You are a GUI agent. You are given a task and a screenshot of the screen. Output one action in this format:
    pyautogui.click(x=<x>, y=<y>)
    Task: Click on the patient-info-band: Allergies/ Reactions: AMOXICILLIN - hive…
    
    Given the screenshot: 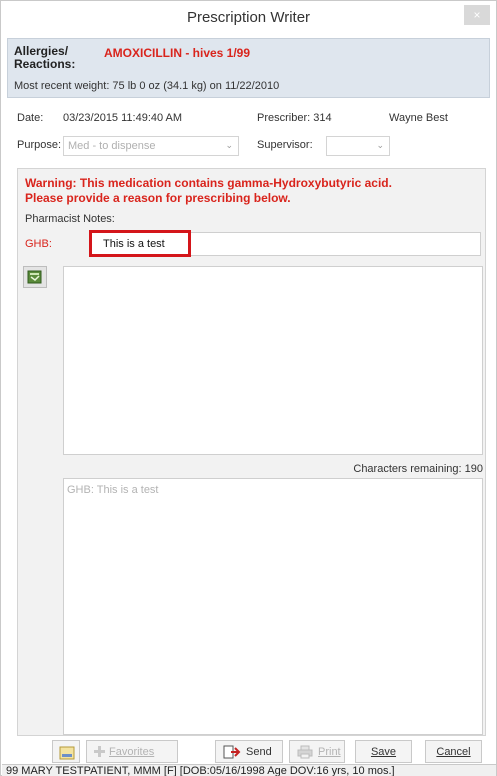 What is the action you would take?
    pyautogui.click(x=248, y=68)
    